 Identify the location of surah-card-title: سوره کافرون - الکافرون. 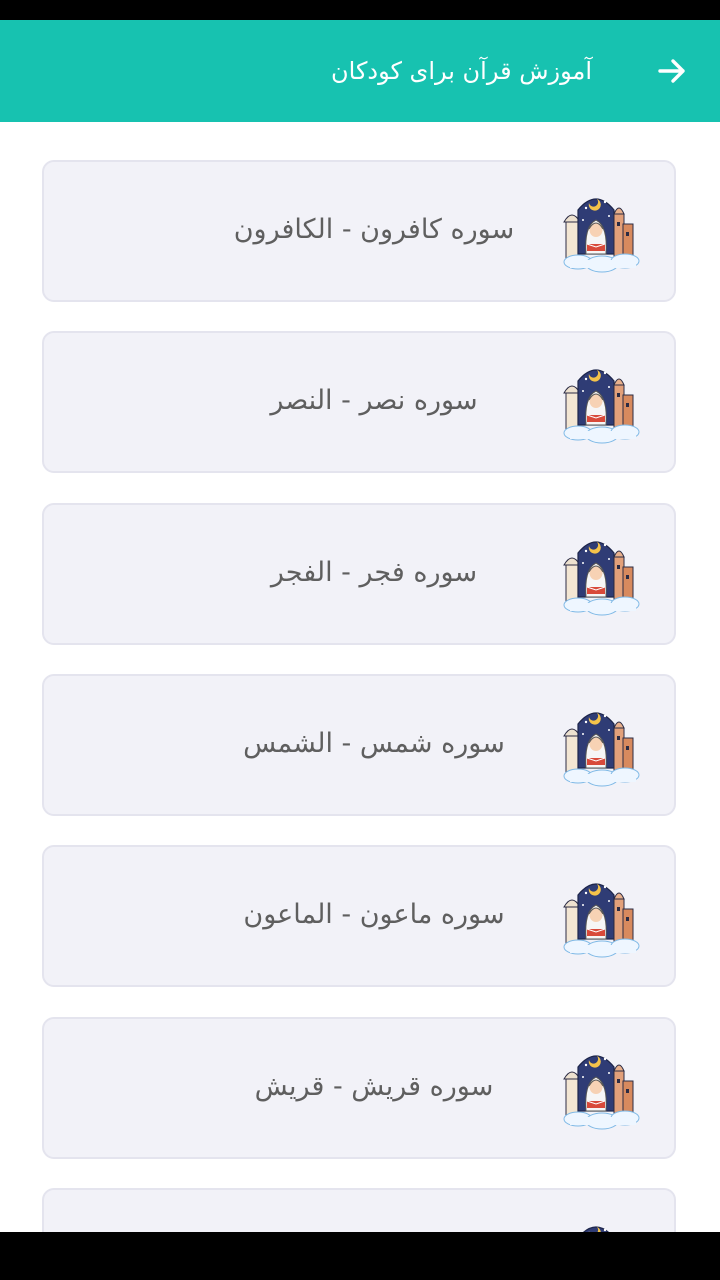
(374, 229).